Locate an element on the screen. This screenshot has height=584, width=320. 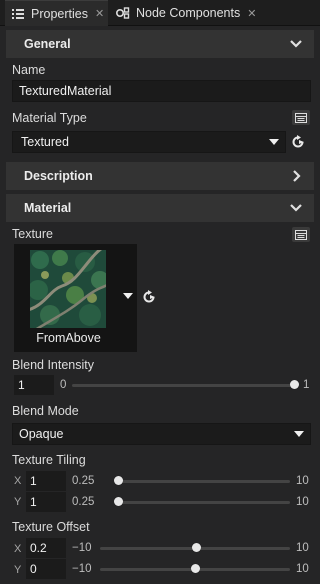
chevron-right-icon is located at coordinates (297, 176).